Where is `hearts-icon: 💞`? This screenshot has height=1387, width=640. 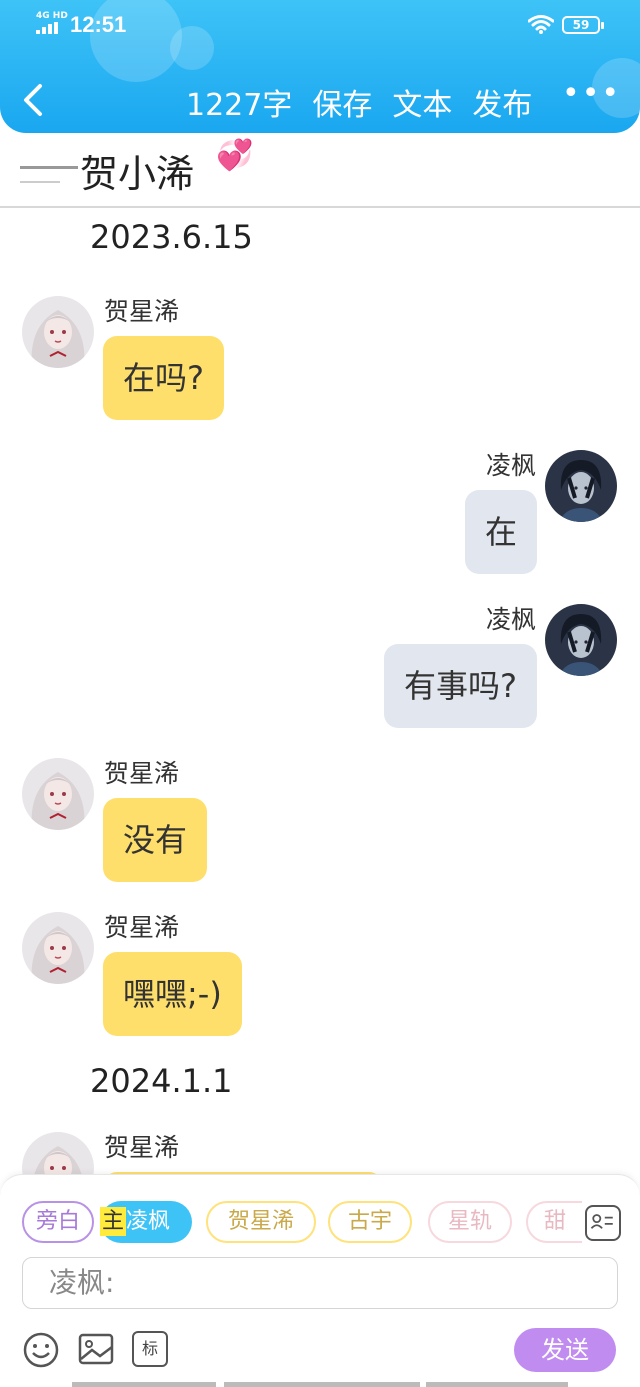
hearts-icon: 💞 is located at coordinates (235, 155).